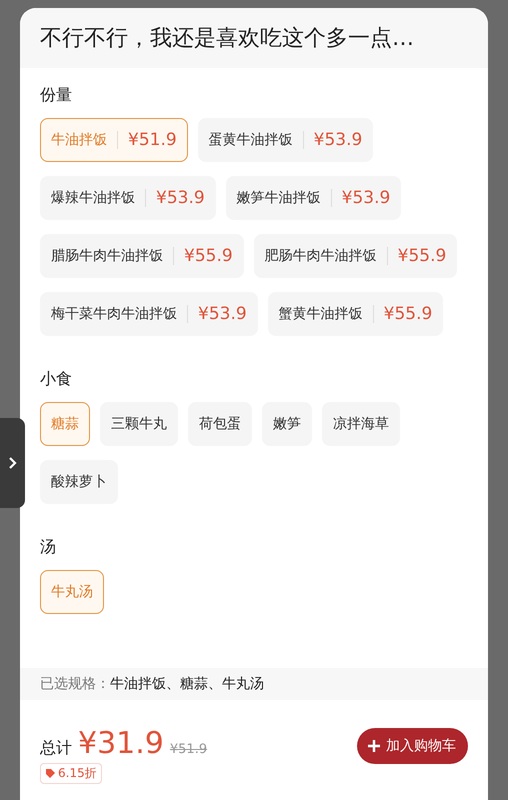 The width and height of the screenshot is (508, 800). Describe the element at coordinates (75, 684) in the screenshot. I see `summary-label: 已选规格：` at that location.